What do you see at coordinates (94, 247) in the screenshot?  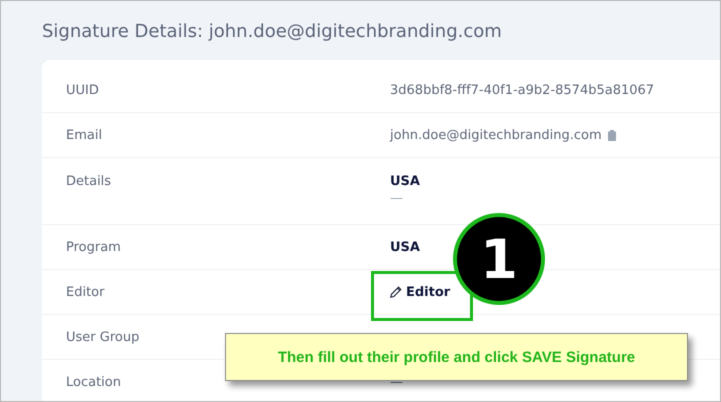 I see `field-label: Program` at bounding box center [94, 247].